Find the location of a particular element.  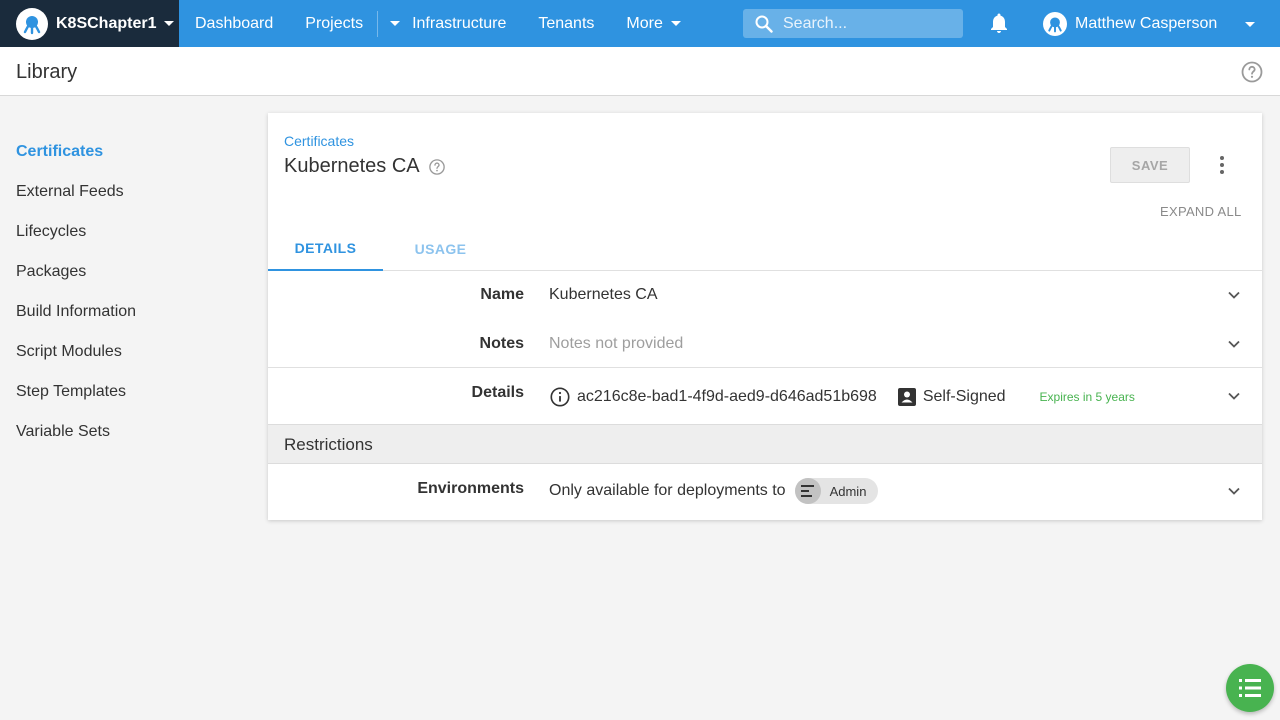

library-header: Library is located at coordinates (640, 71).